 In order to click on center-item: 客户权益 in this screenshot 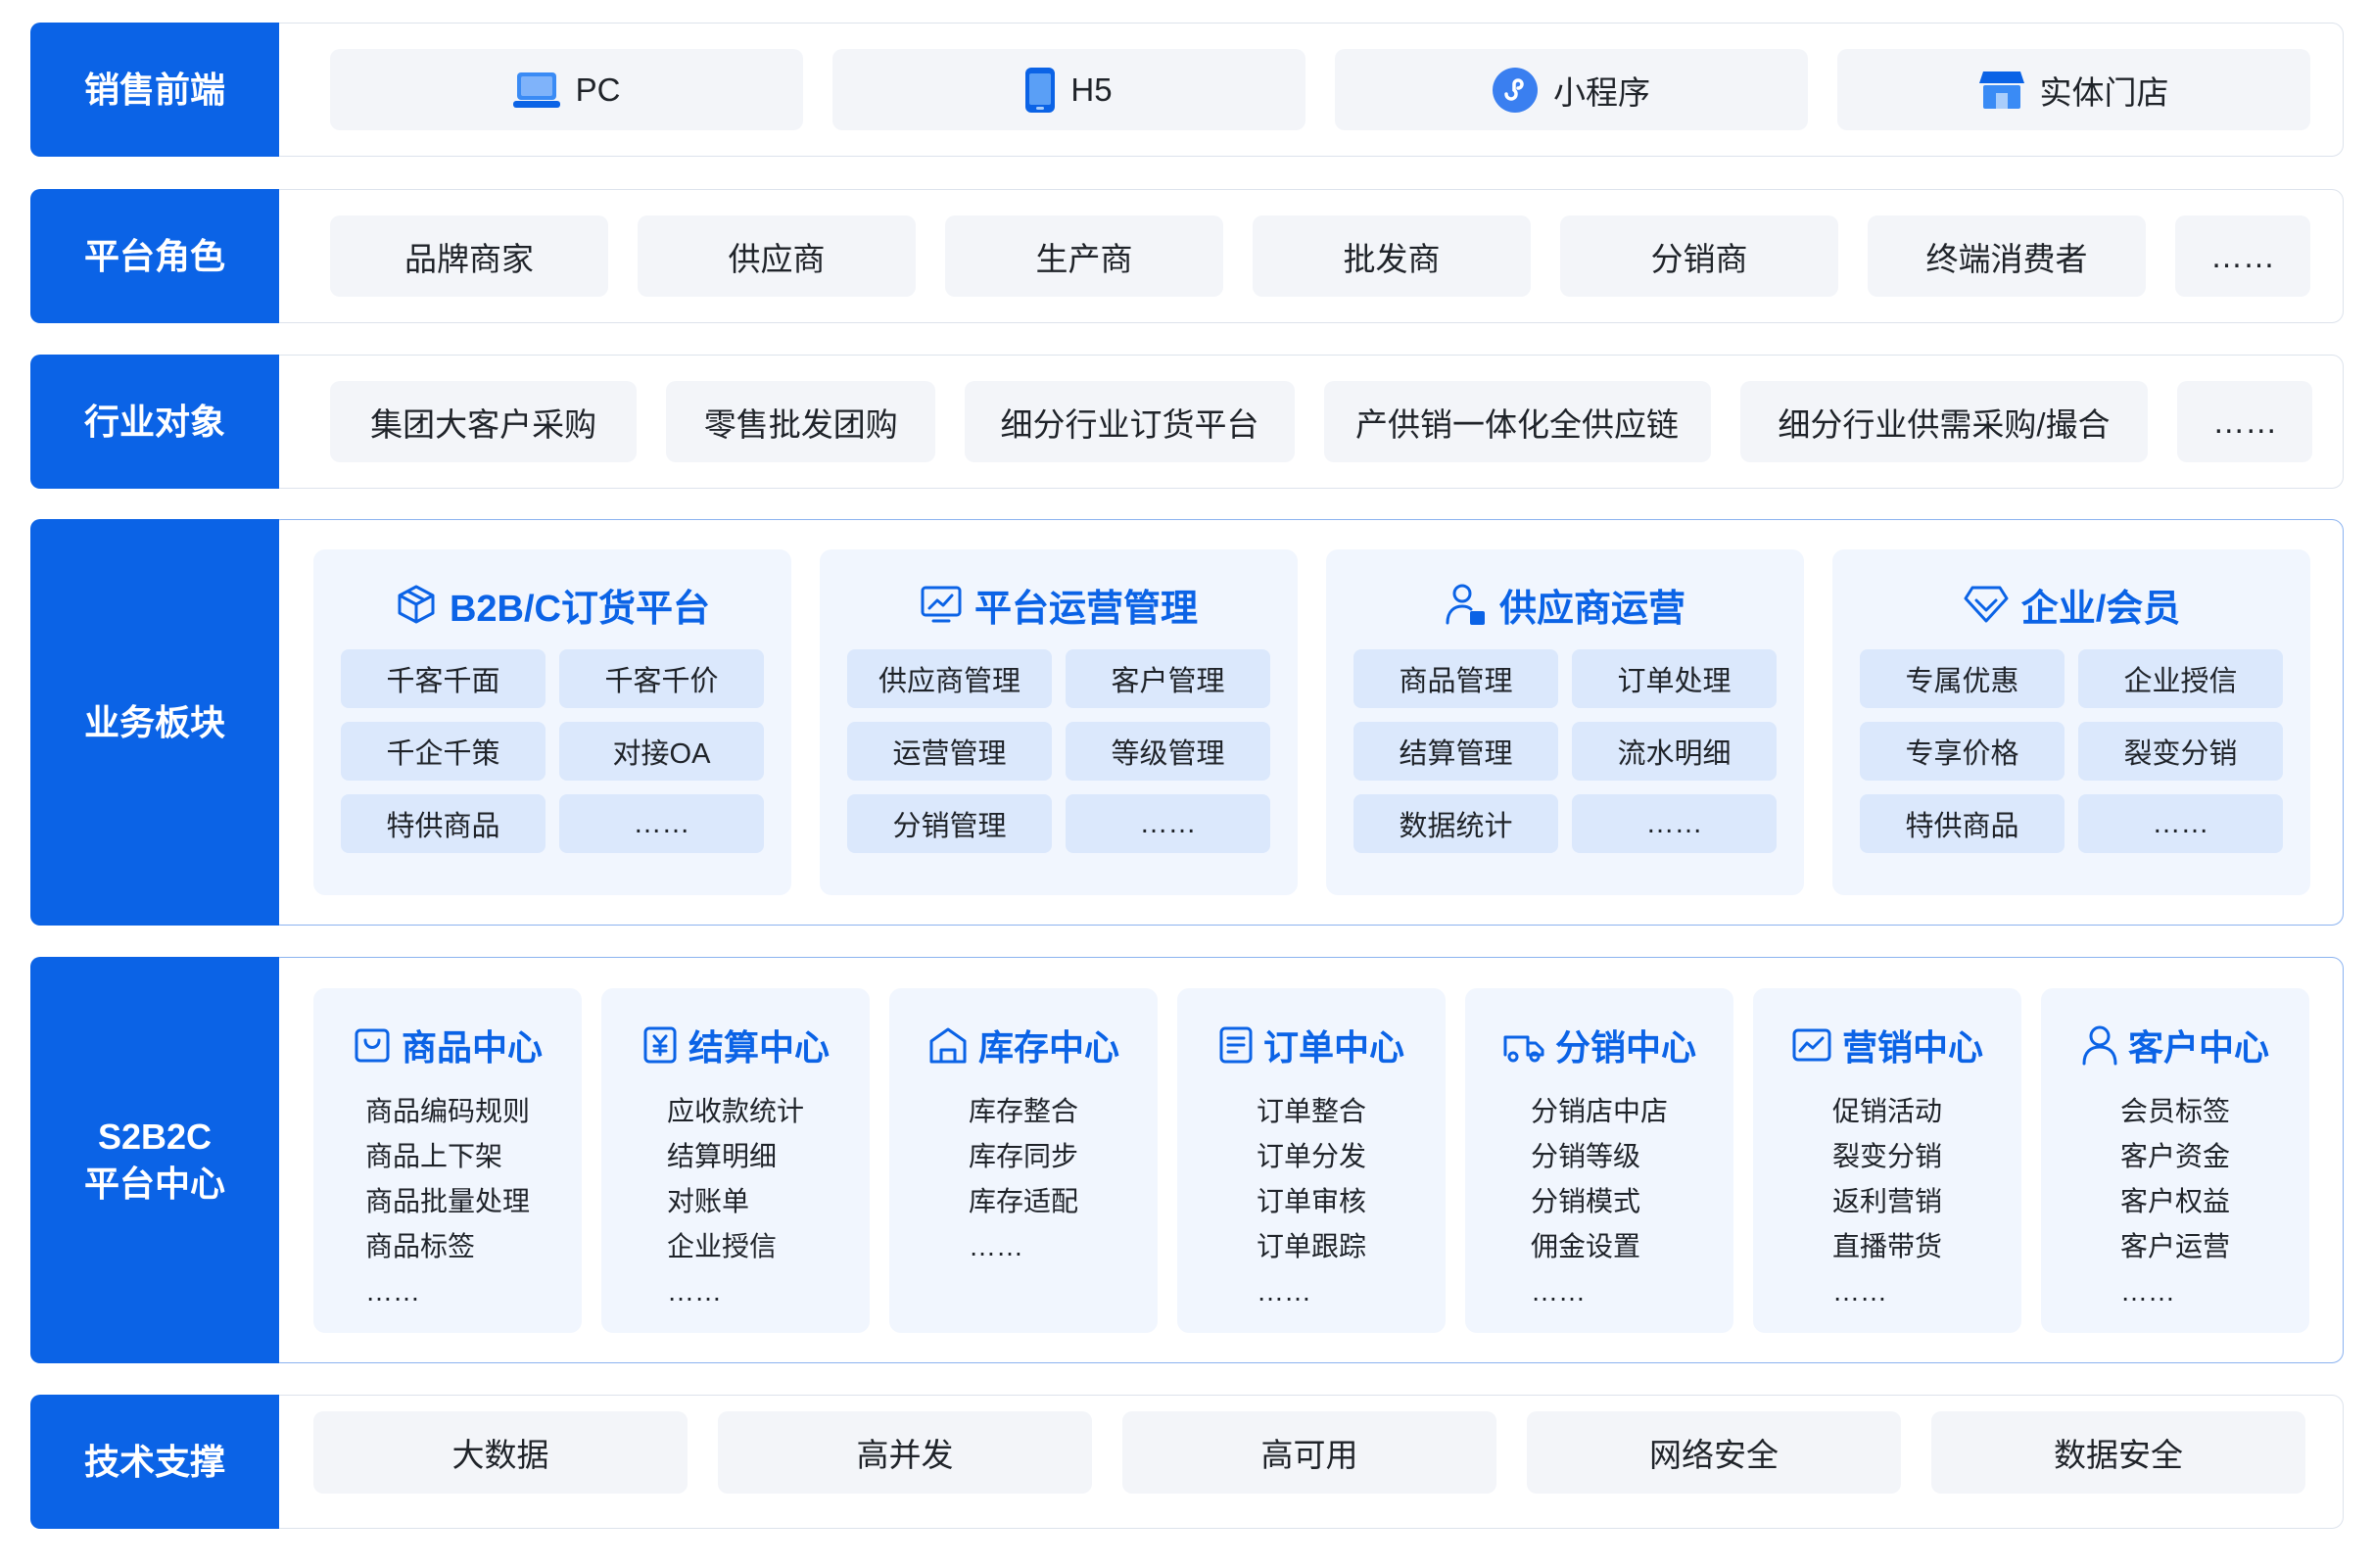, I will do `click(2174, 1201)`.